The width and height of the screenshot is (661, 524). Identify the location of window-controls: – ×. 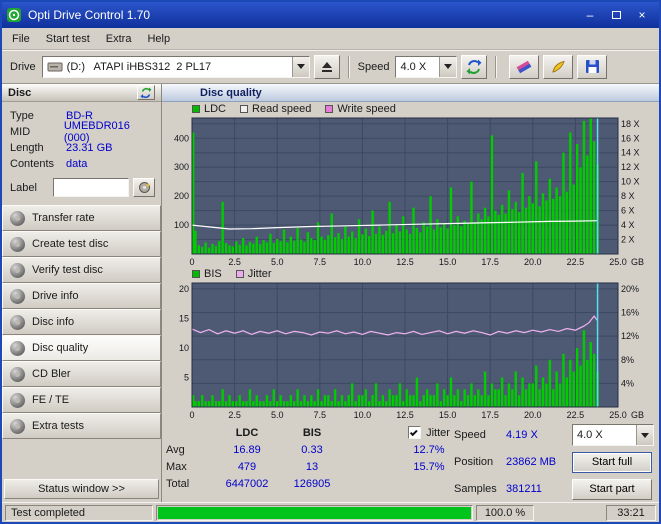
(616, 15).